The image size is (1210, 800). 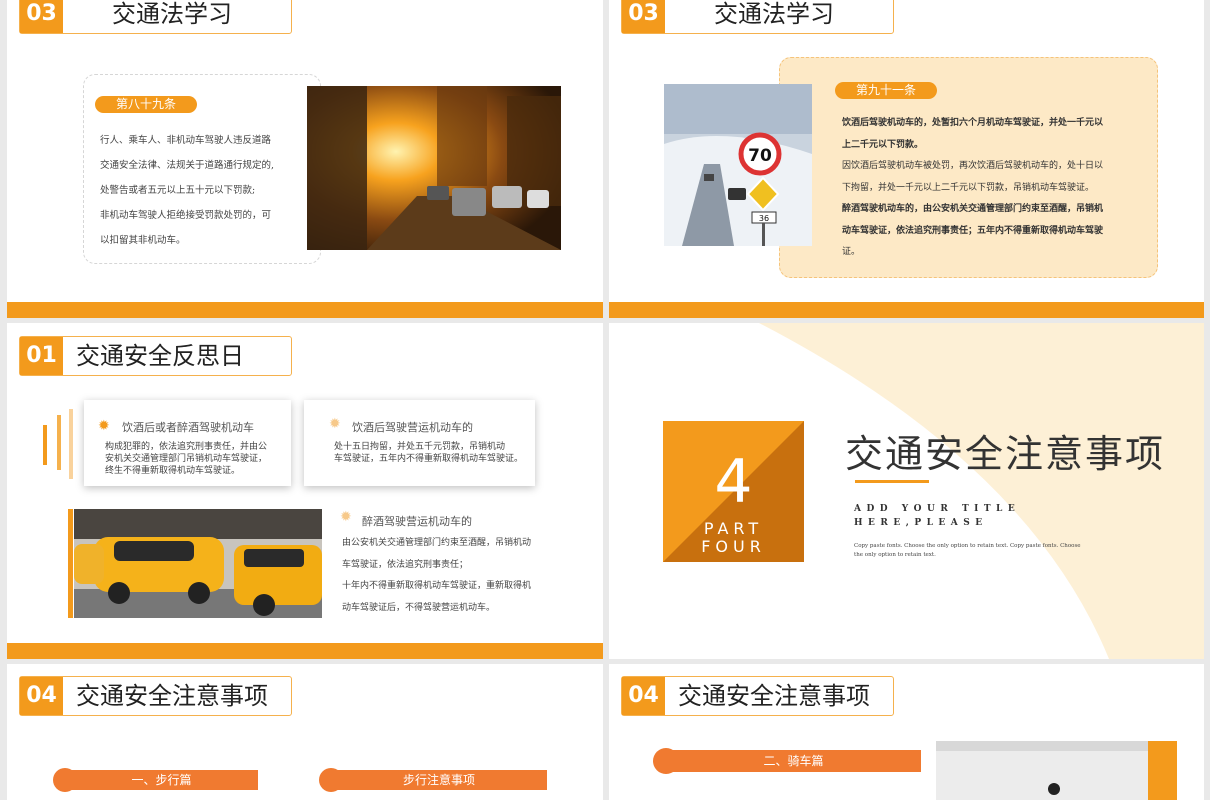 I want to click on text-line: 十年内不得重新取得机动车驾驶证，重新取得机, so click(x=437, y=586).